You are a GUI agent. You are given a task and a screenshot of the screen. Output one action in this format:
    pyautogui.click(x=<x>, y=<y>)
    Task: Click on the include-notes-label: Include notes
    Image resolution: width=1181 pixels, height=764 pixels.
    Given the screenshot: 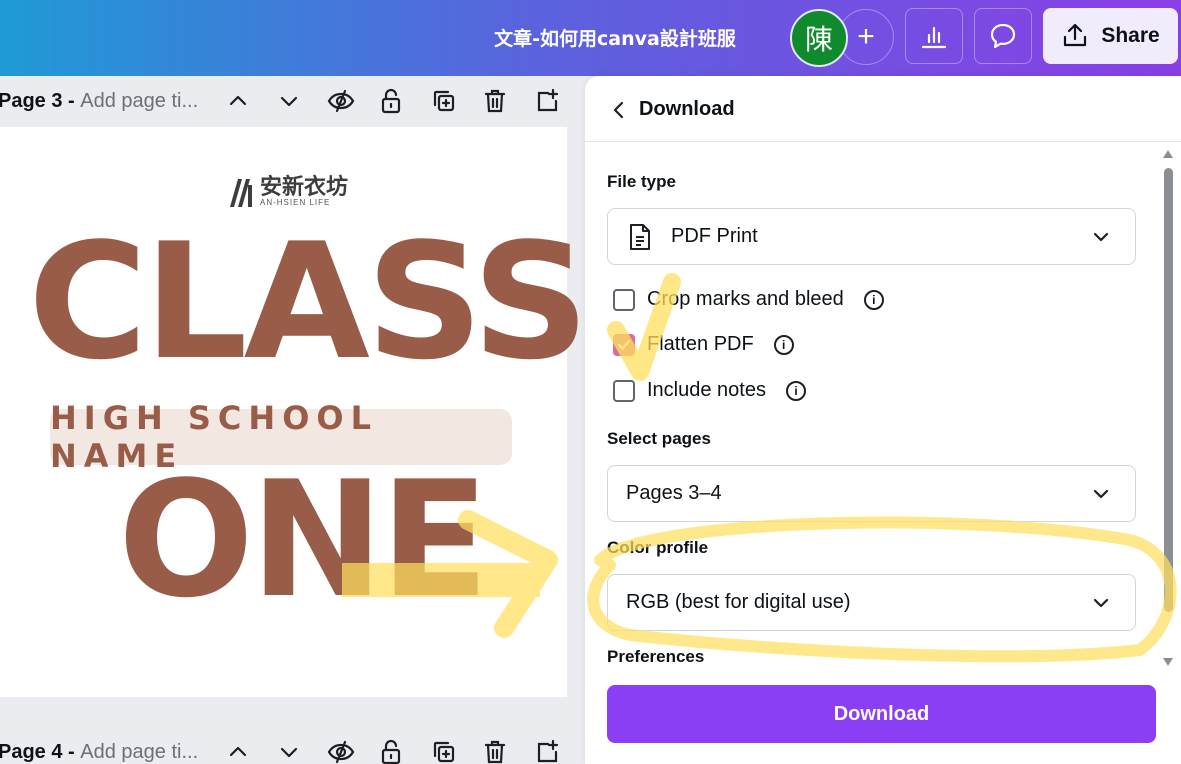 What is the action you would take?
    pyautogui.click(x=706, y=390)
    